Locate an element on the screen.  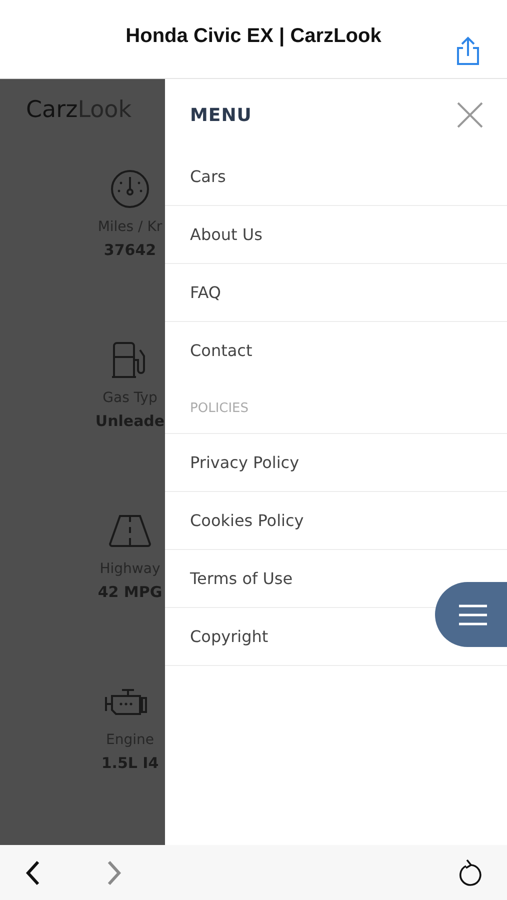
menu-item: Cars is located at coordinates (336, 177).